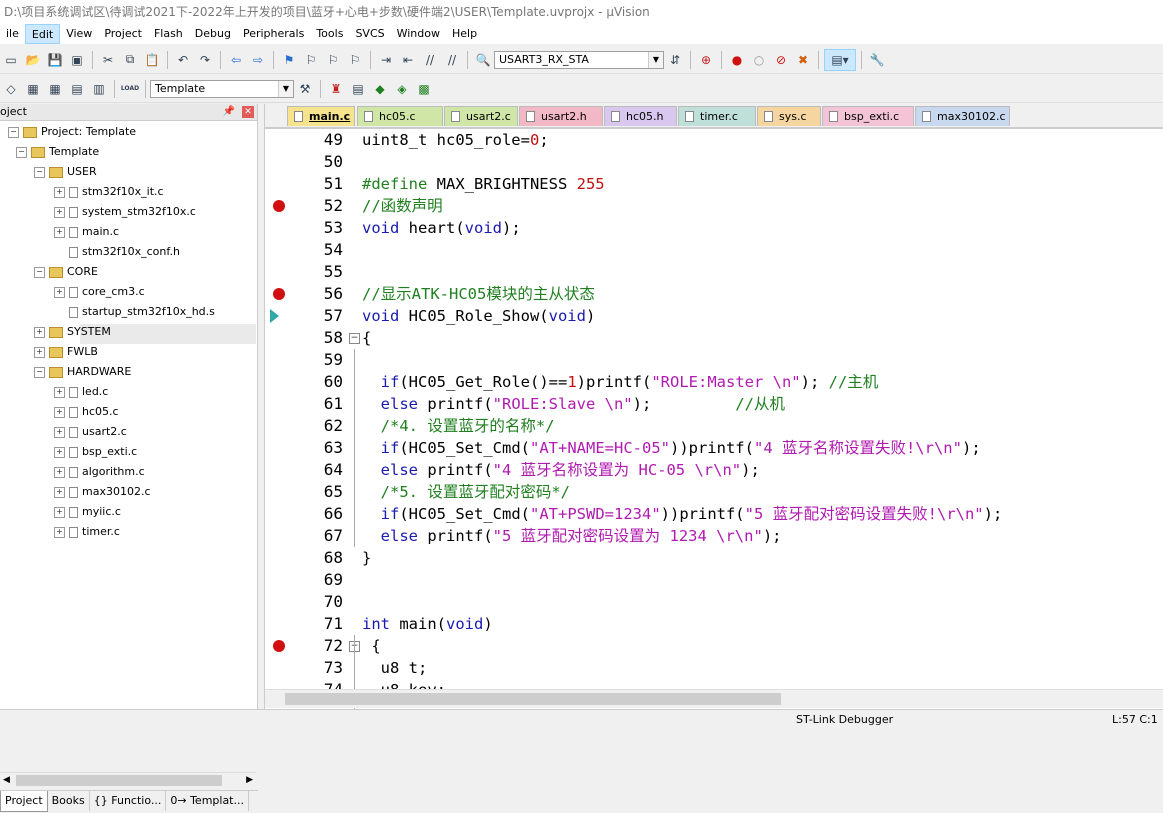 This screenshot has width=1163, height=813. Describe the element at coordinates (803, 60) in the screenshot. I see `kill-breakpoints-icon: ✖` at that location.